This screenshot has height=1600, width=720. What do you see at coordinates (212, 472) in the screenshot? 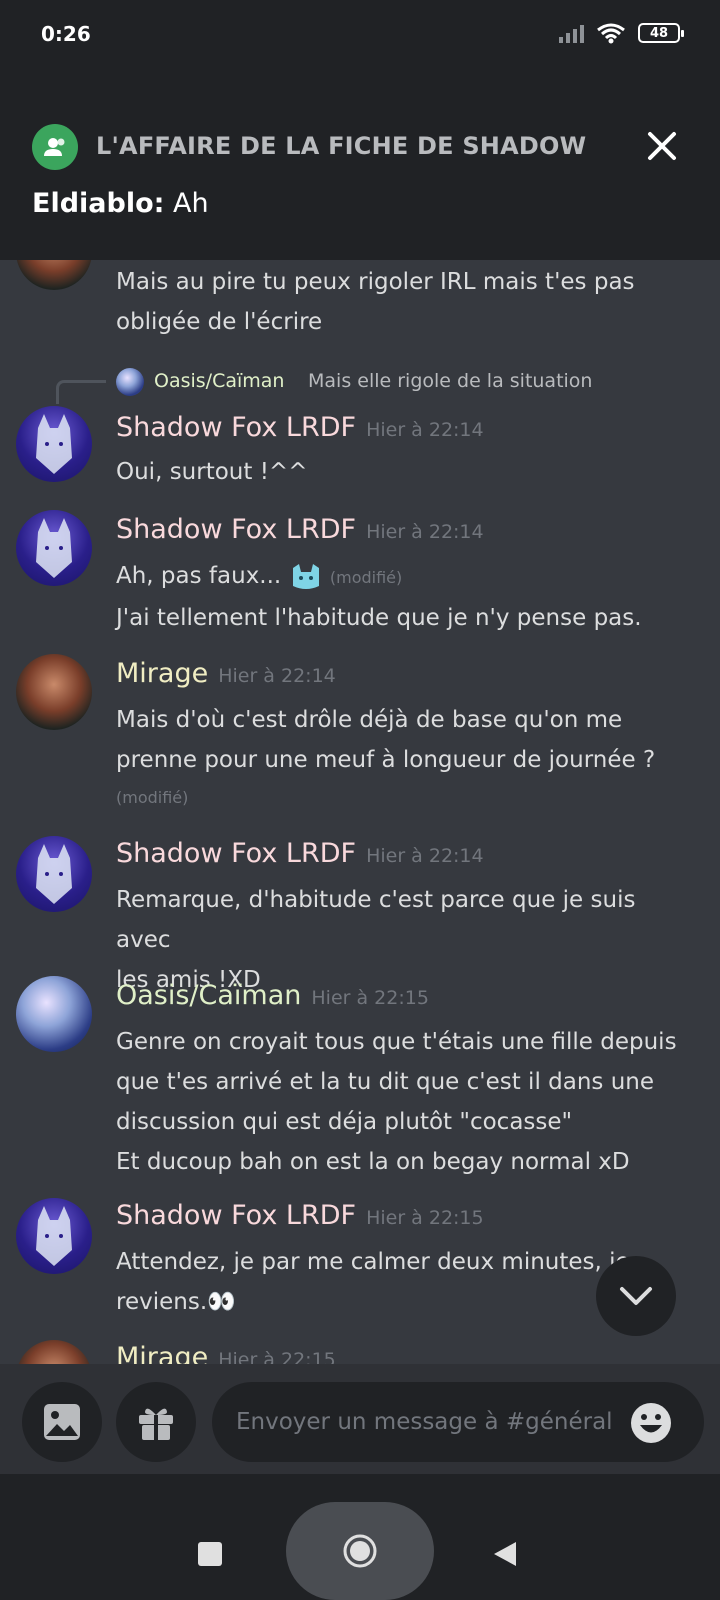
I see `message-line: Oui, surtout !^^` at bounding box center [212, 472].